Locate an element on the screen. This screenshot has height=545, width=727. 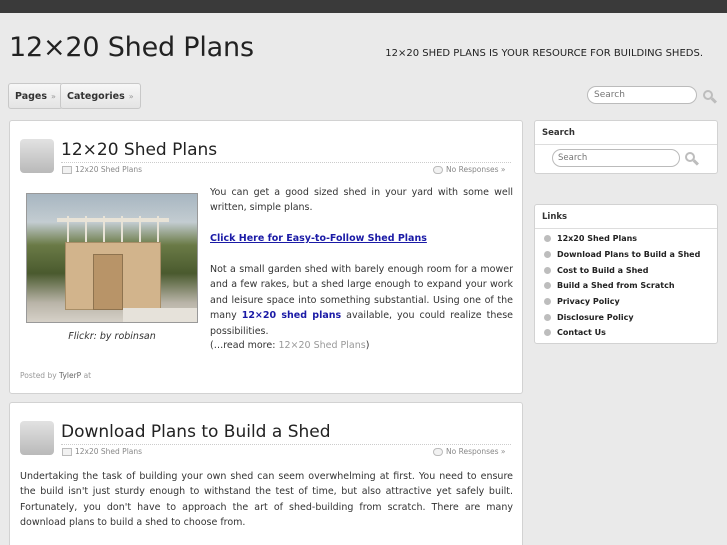
read-more-link: 12×20 Shed Plans is located at coordinates (321, 345).